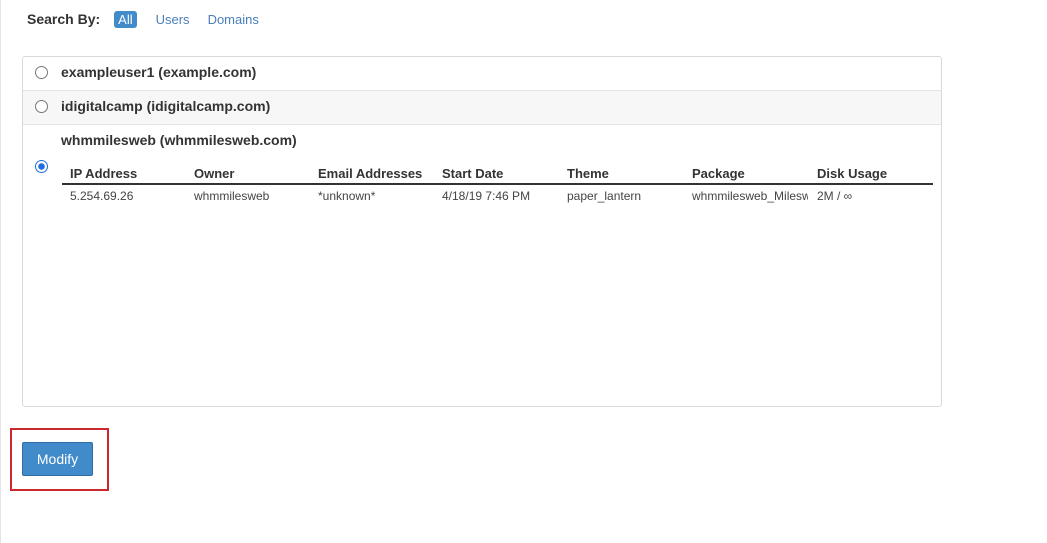 The height and width of the screenshot is (543, 1047). Describe the element at coordinates (473, 173) in the screenshot. I see `header-start-date: Start Date` at that location.